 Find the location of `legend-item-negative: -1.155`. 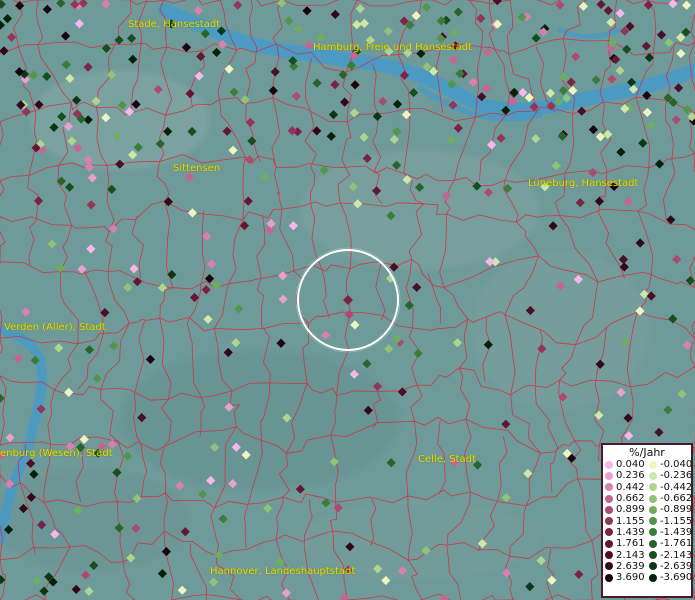

legend-item-negative: -1.155 is located at coordinates (671, 521).